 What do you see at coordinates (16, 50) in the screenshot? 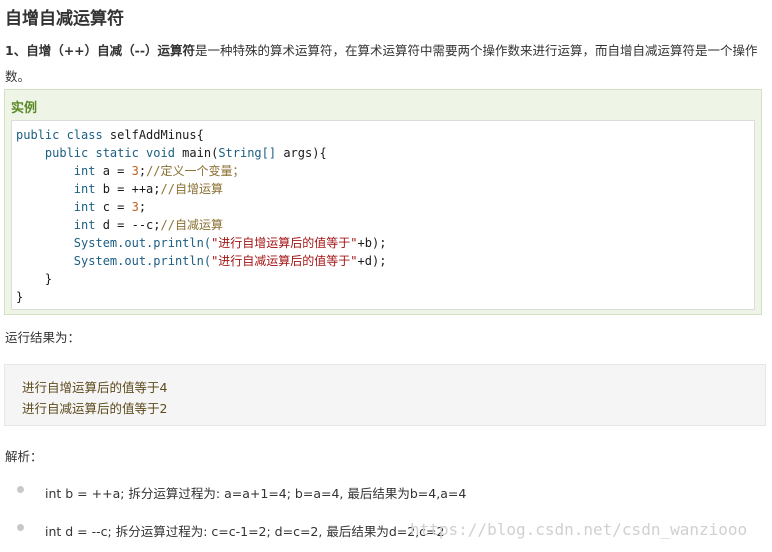
I see `intro-number: 1、` at bounding box center [16, 50].